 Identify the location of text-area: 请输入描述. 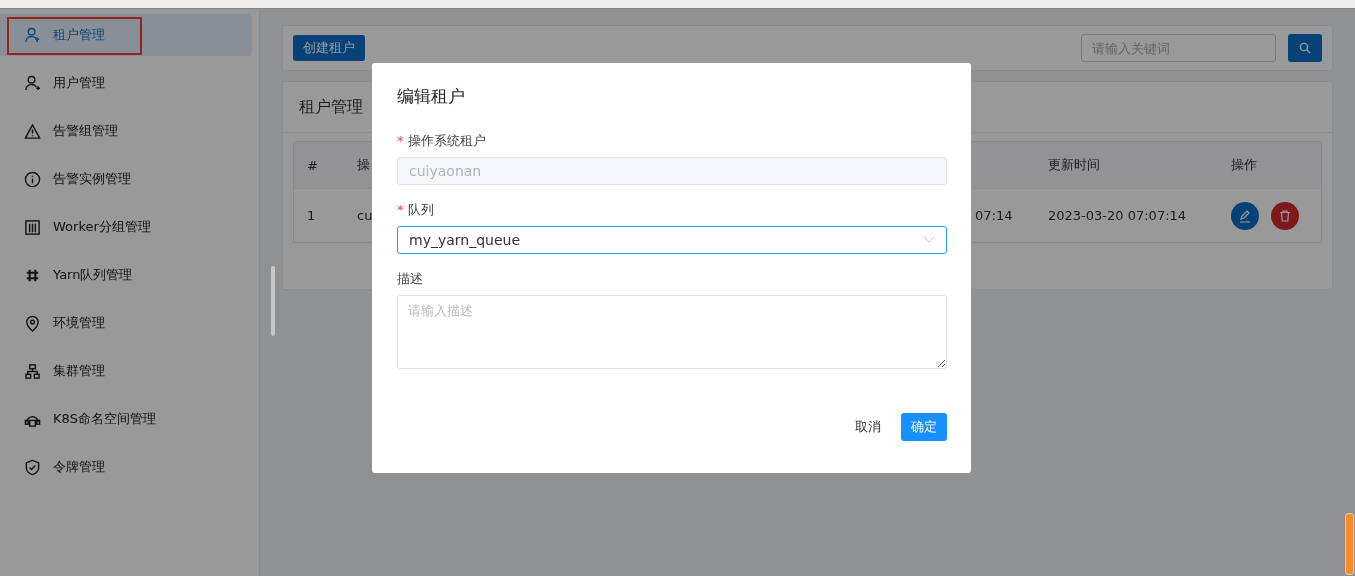
(672, 332).